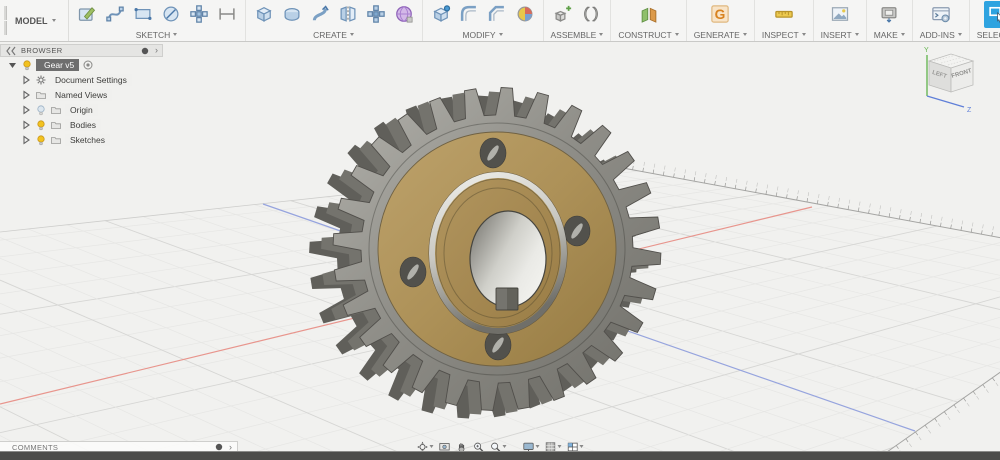 The height and width of the screenshot is (460, 1000). What do you see at coordinates (525, 14) in the screenshot?
I see `appearance-button` at bounding box center [525, 14].